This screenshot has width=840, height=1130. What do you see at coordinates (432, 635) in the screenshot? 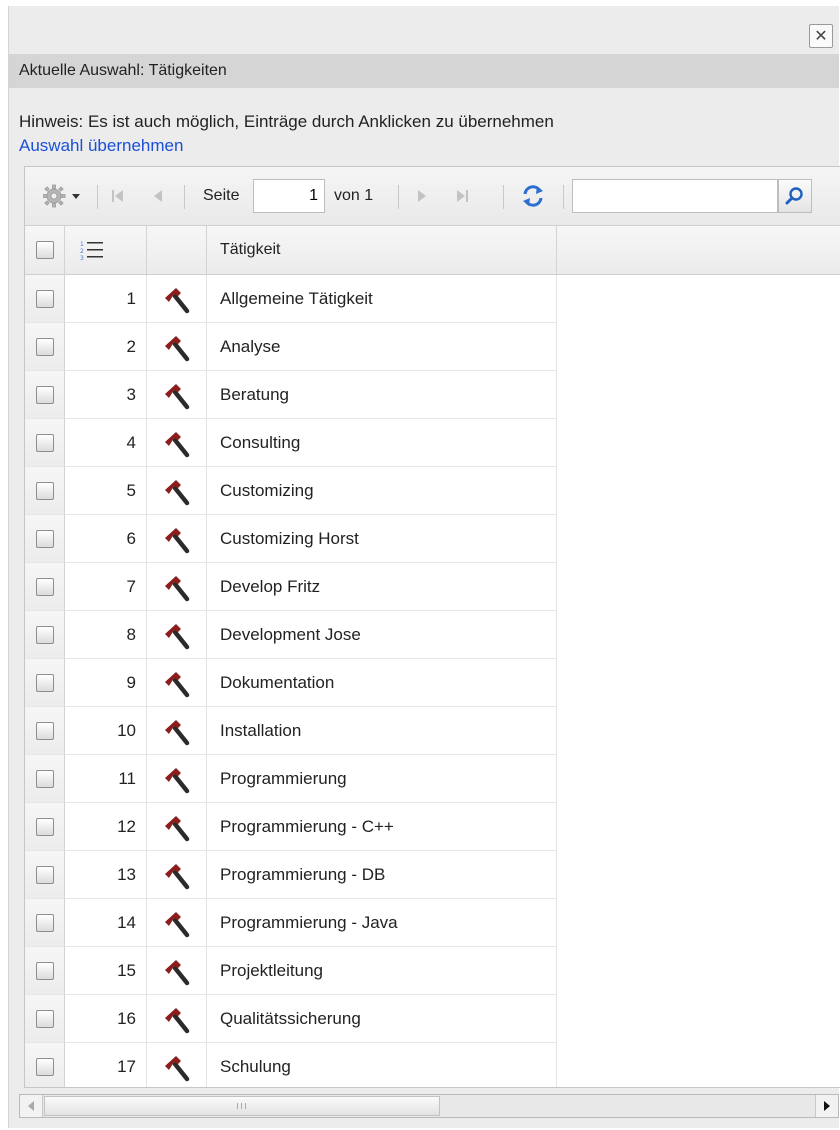
I see `table-row: 8 Development Jose` at bounding box center [432, 635].